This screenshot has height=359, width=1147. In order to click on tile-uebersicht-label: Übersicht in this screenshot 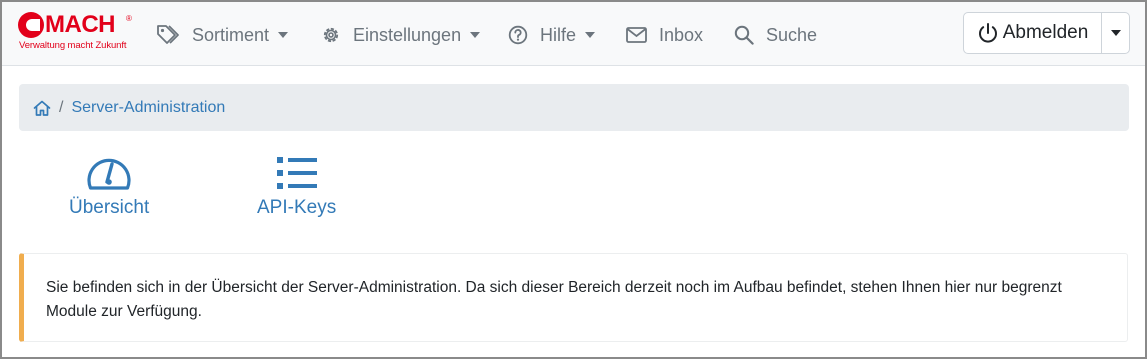, I will do `click(109, 207)`.